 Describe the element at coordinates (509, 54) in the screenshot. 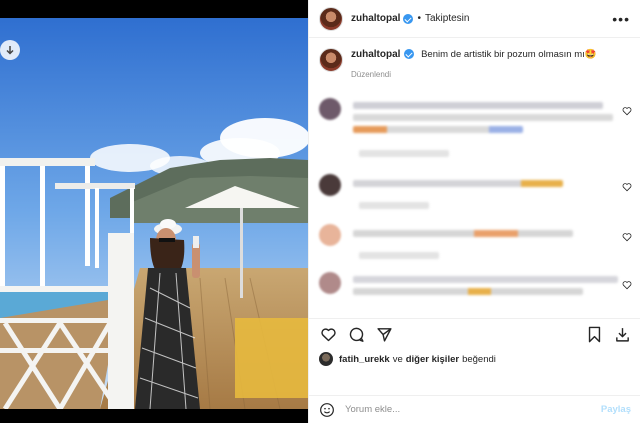

I see `caption-text: Benim de artistik bir pozum olmasın mı🤩` at that location.